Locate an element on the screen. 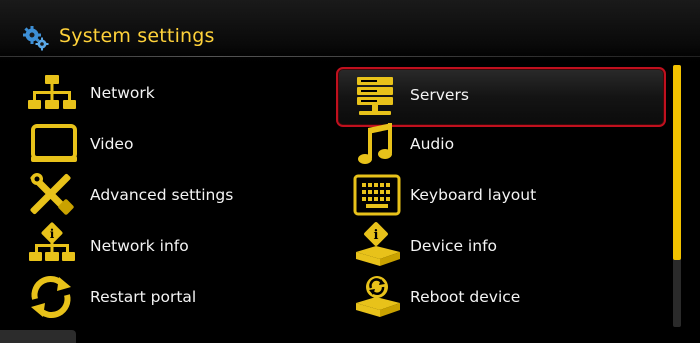 Image resolution: width=700 pixels, height=343 pixels. menu-item-label: Keyboard layout is located at coordinates (473, 195).